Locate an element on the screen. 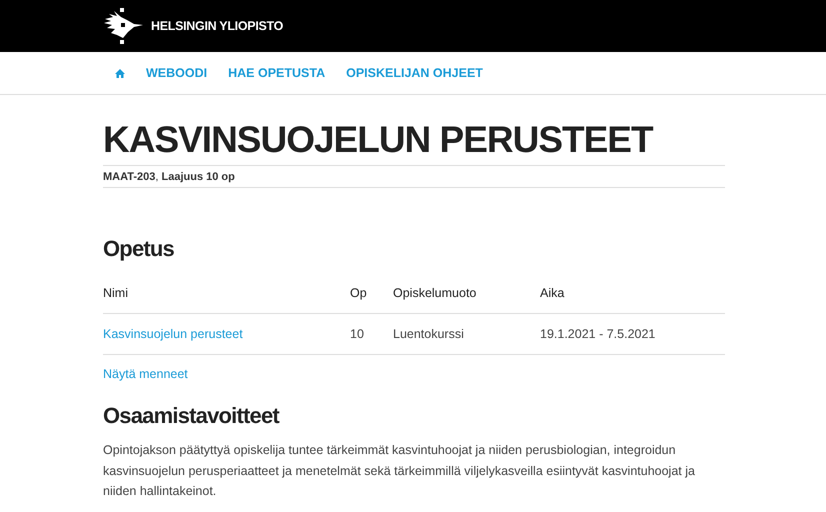 This screenshot has height=512, width=826. university-name: HELSINGIN YLIOPISTO is located at coordinates (217, 26).